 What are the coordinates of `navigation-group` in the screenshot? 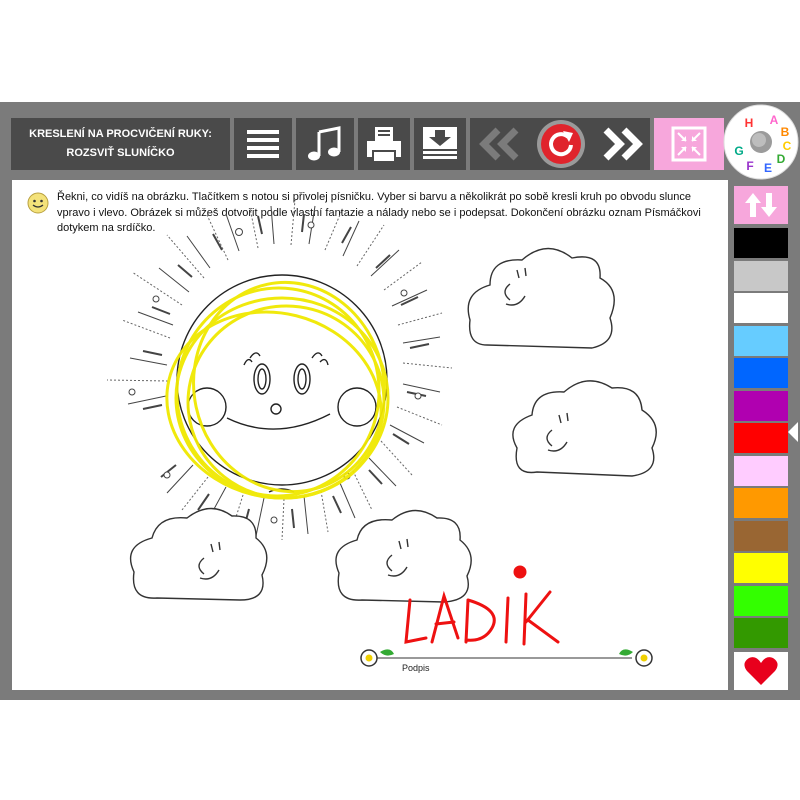 It's located at (560, 144).